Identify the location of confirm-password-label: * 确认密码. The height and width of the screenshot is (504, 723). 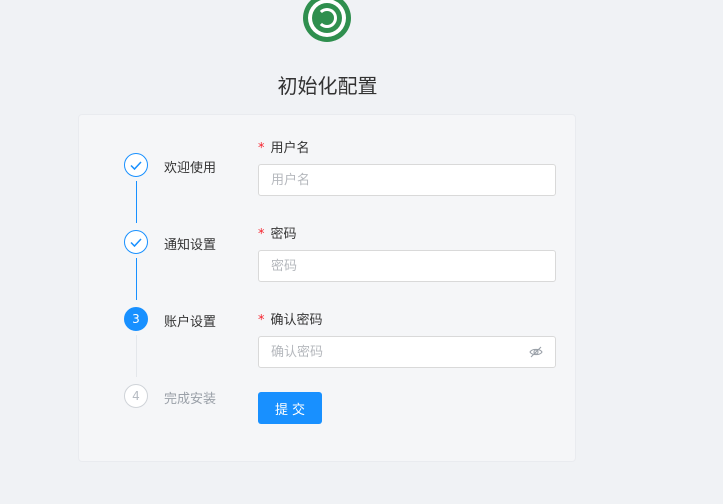
(290, 318).